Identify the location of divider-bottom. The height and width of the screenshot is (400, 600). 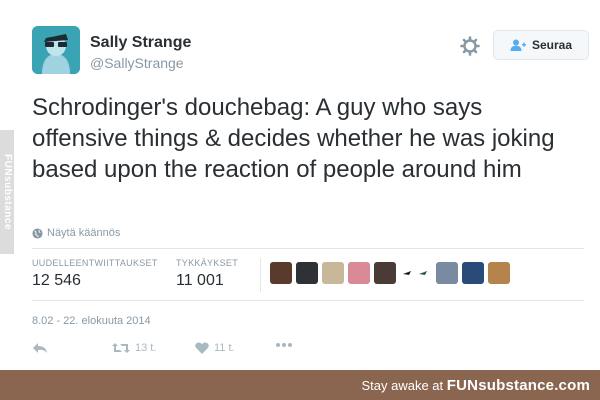
(308, 300).